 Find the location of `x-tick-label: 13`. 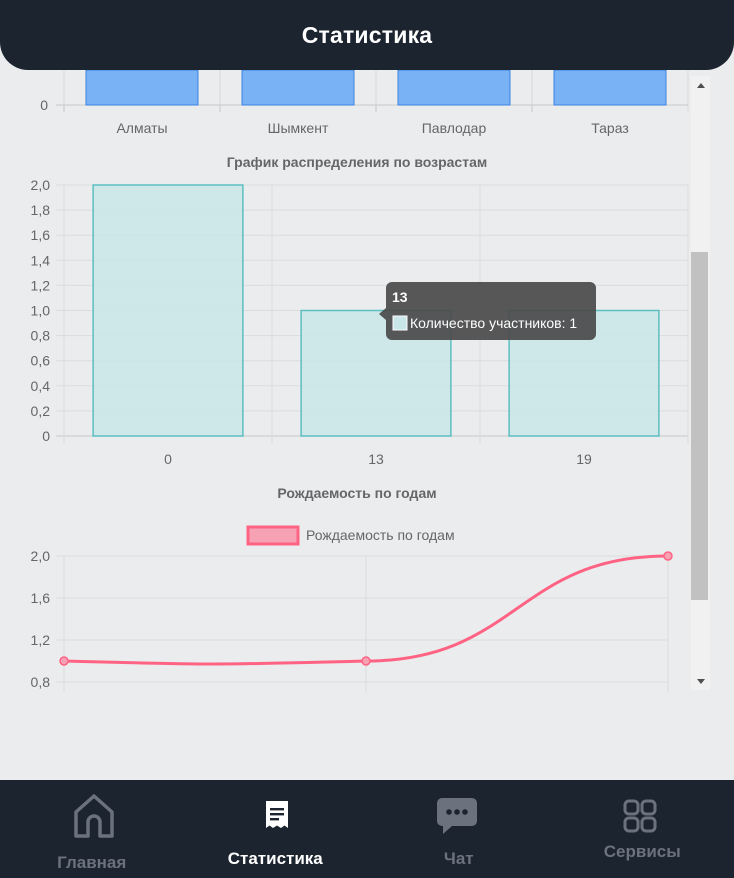

x-tick-label: 13 is located at coordinates (376, 459).